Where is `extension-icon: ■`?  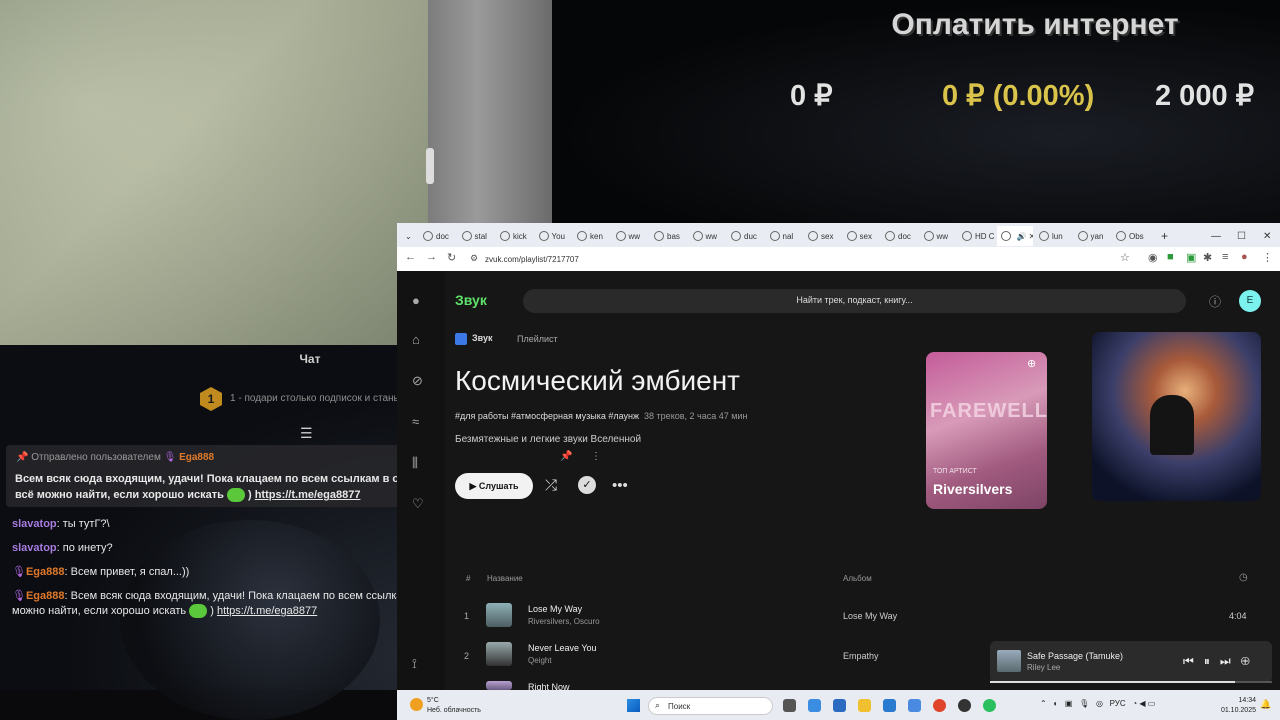
extension-icon: ■ is located at coordinates (1170, 257).